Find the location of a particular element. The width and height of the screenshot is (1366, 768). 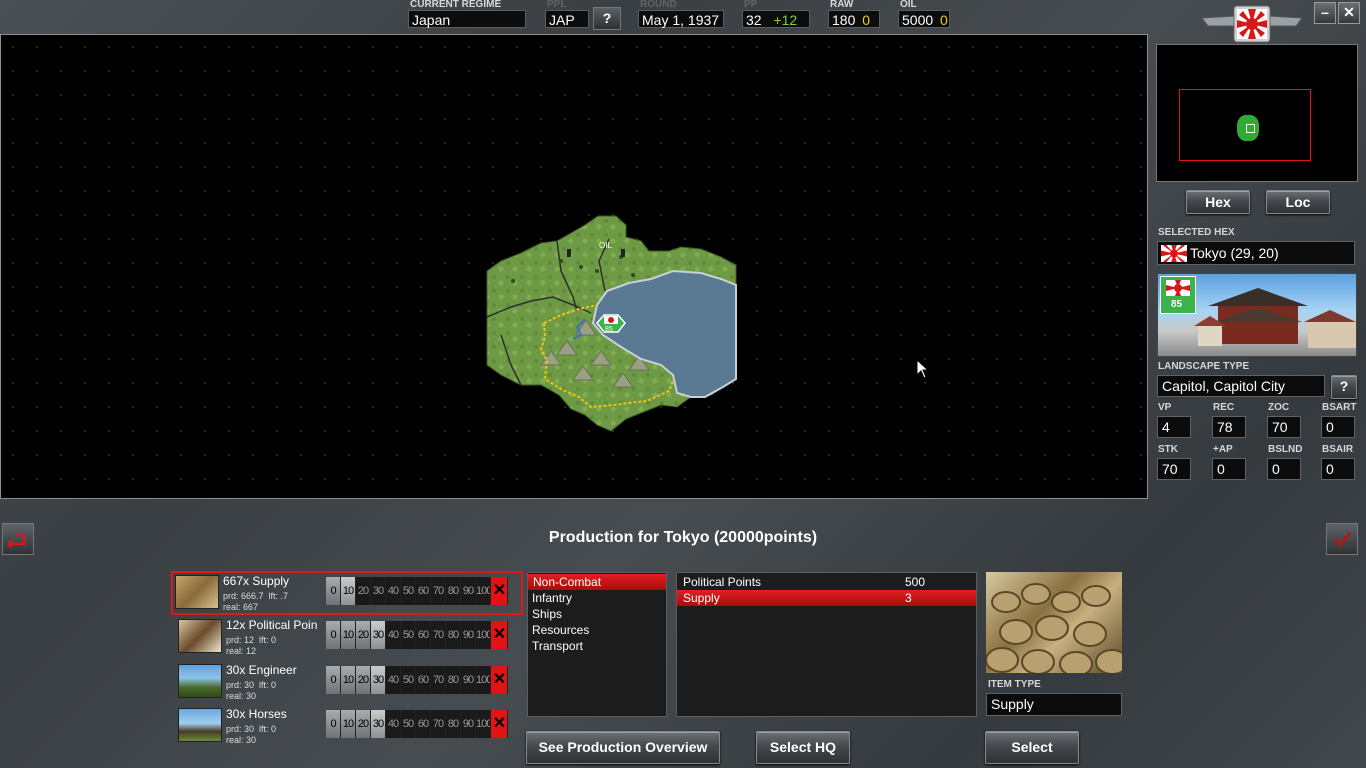

item-type-list: Political Points 500 Supply 3 is located at coordinates (826, 644).